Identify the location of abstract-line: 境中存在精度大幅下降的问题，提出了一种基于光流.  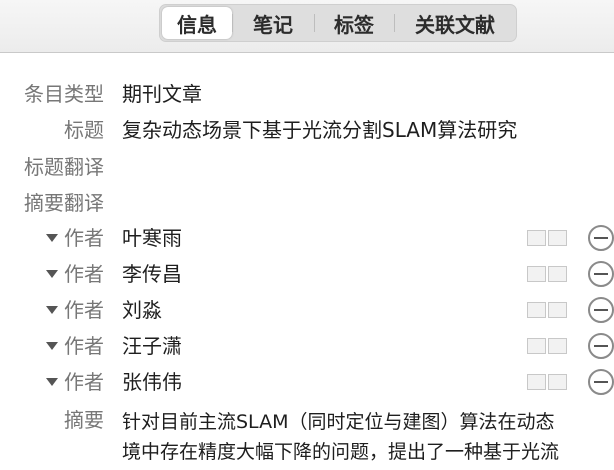
(341, 452).